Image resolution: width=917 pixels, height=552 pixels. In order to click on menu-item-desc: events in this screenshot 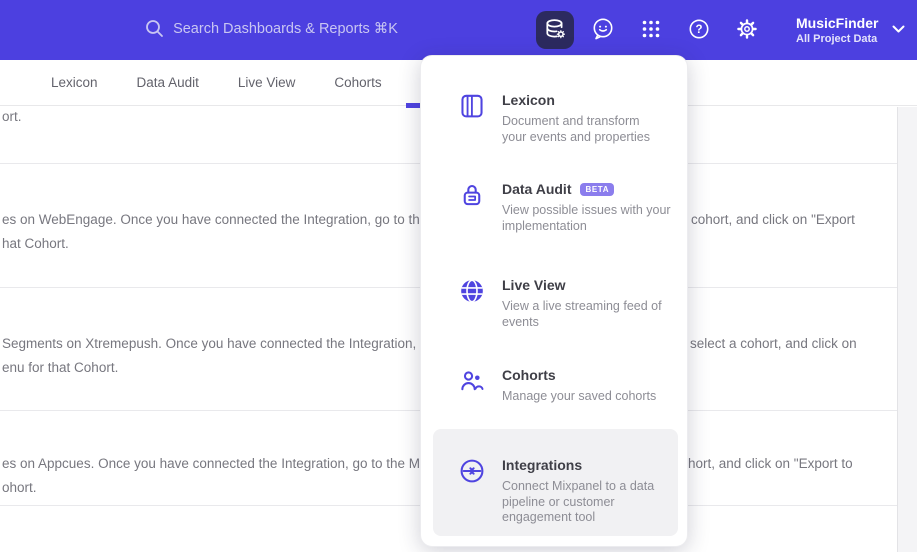, I will do `click(520, 321)`.